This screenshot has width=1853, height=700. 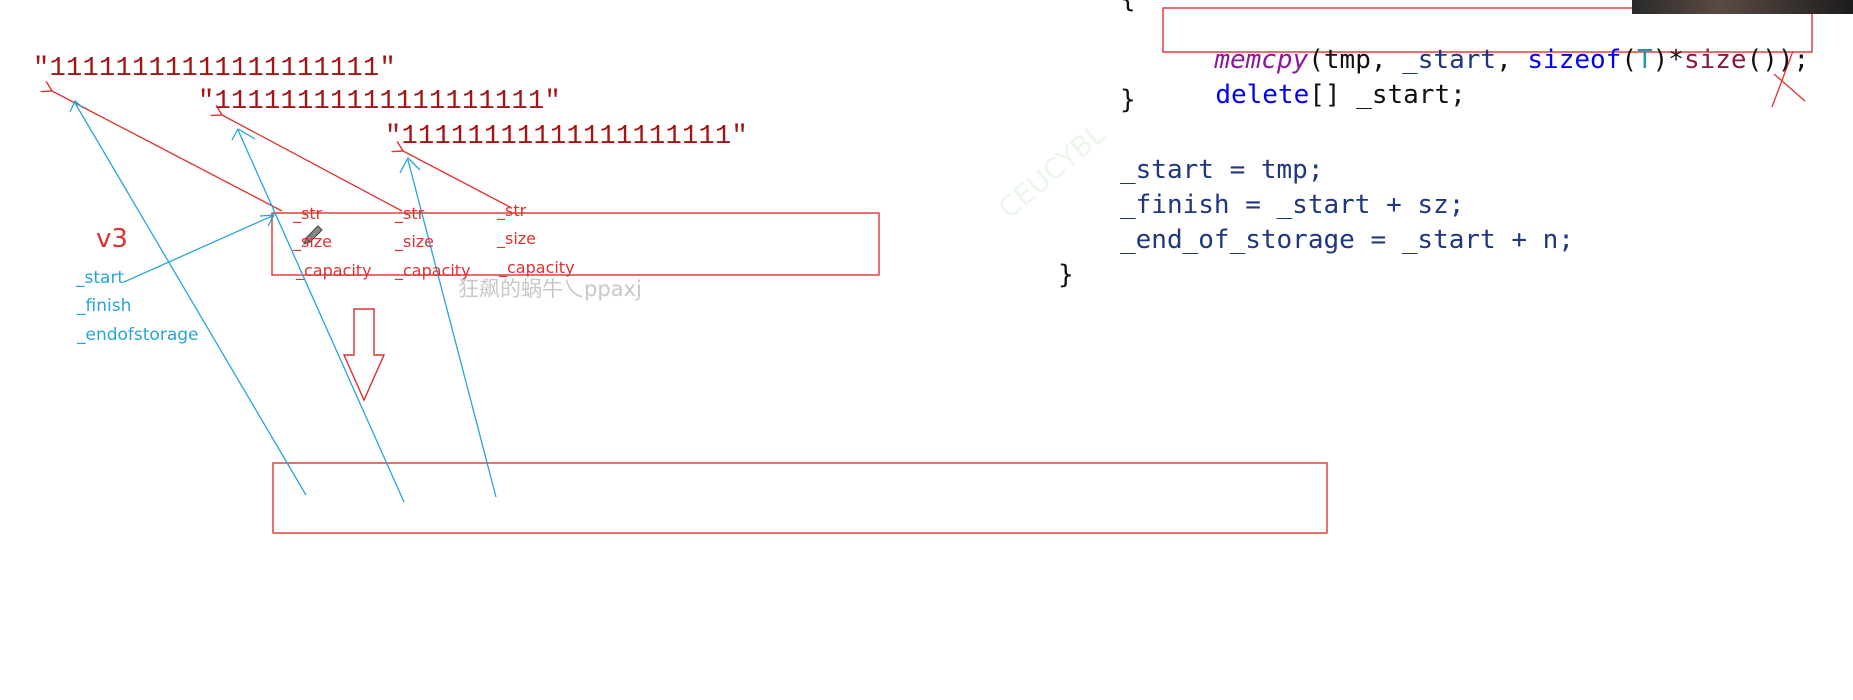 I want to click on new-storage-box, so click(x=800, y=498).